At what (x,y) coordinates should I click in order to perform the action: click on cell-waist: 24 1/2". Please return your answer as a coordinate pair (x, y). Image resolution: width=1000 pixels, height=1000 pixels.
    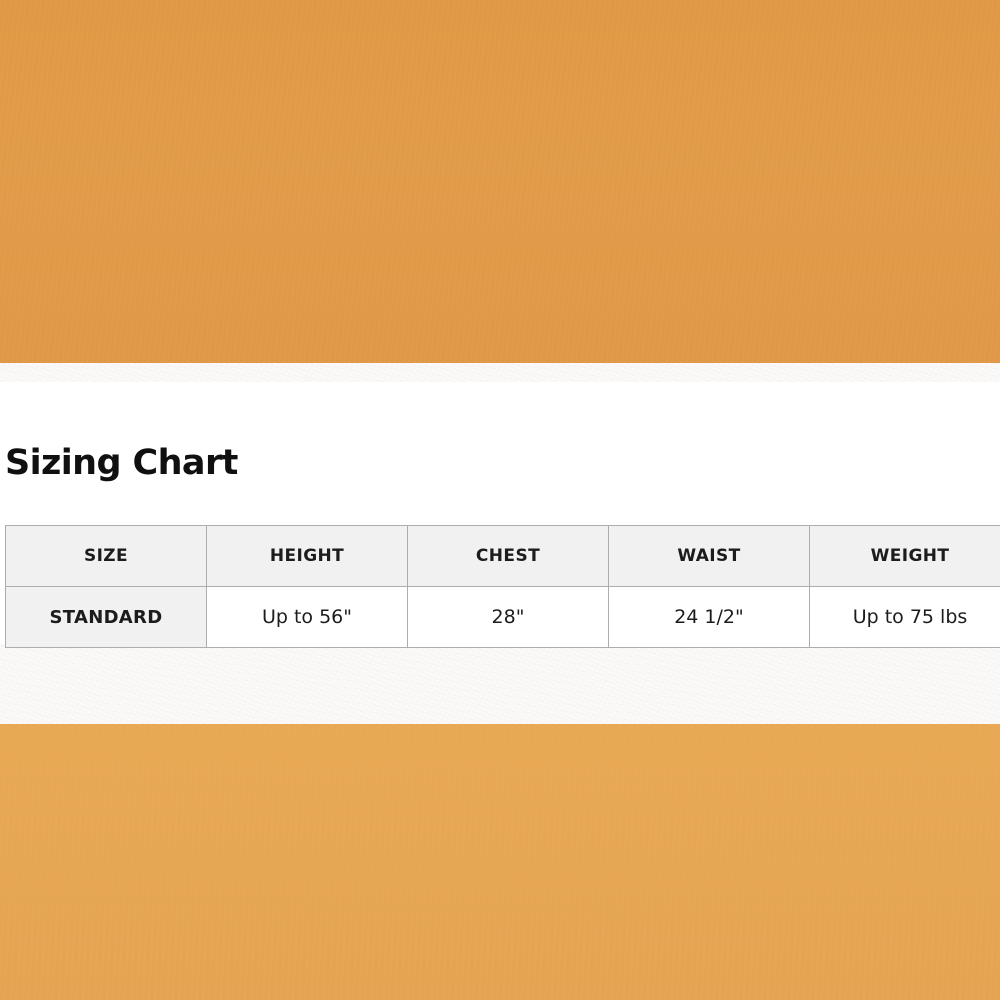
    Looking at the image, I should click on (709, 617).